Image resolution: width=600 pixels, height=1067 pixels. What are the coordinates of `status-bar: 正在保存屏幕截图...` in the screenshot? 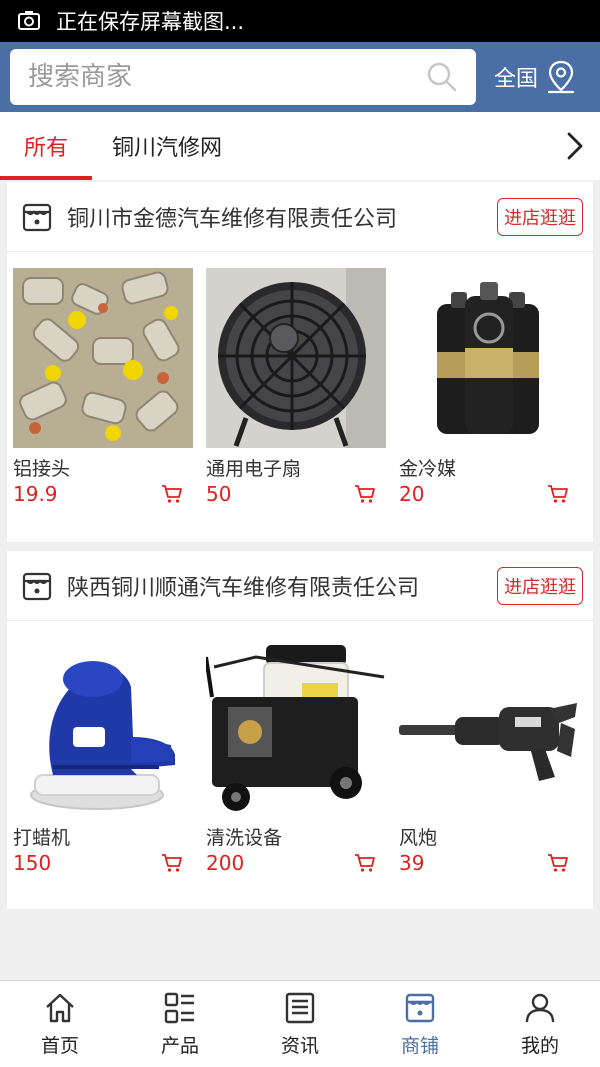 It's located at (300, 21).